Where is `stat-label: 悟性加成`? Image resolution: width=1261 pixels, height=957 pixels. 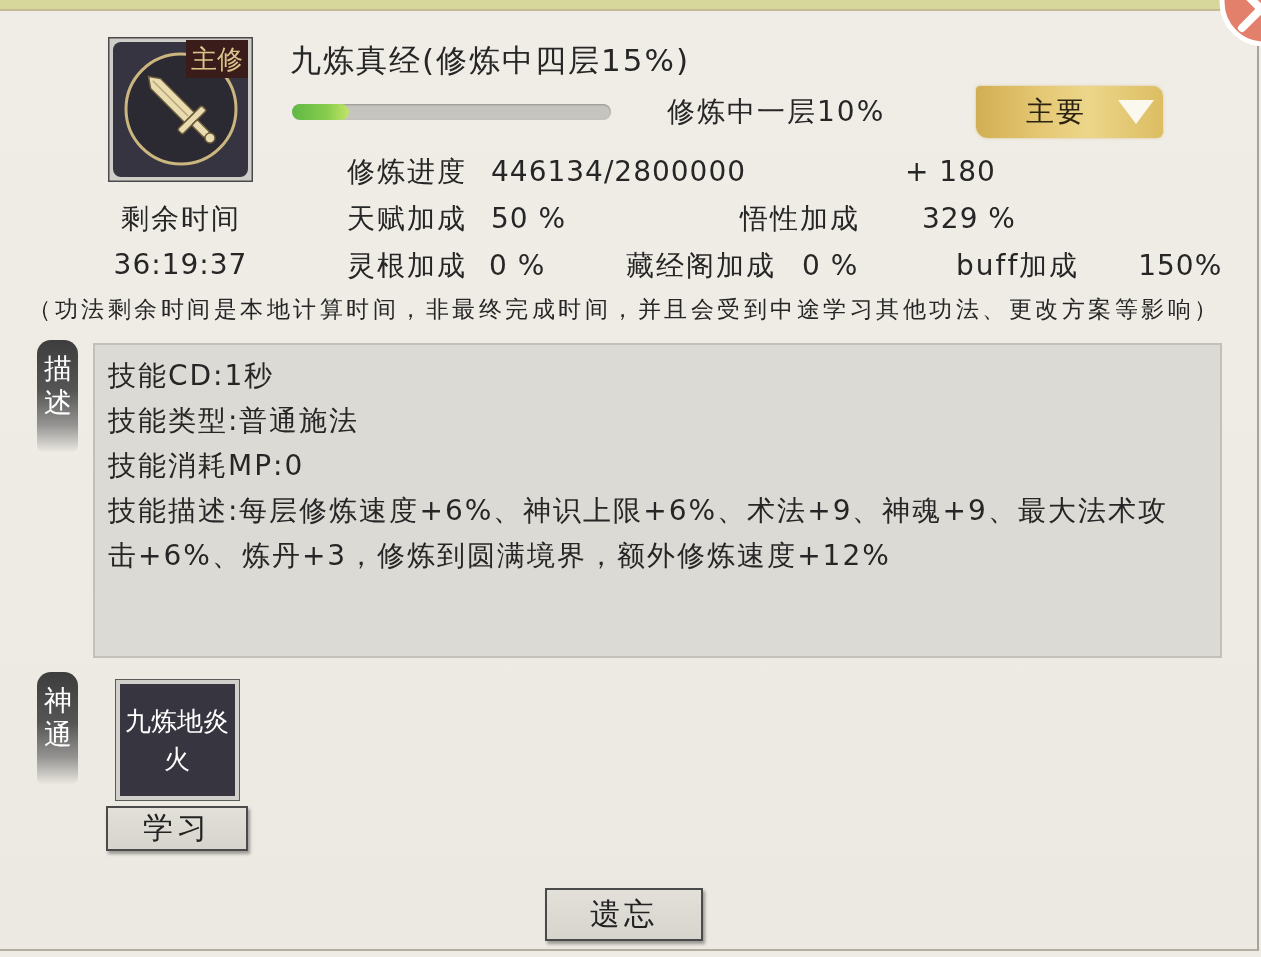
stat-label: 悟性加成 is located at coordinates (800, 218).